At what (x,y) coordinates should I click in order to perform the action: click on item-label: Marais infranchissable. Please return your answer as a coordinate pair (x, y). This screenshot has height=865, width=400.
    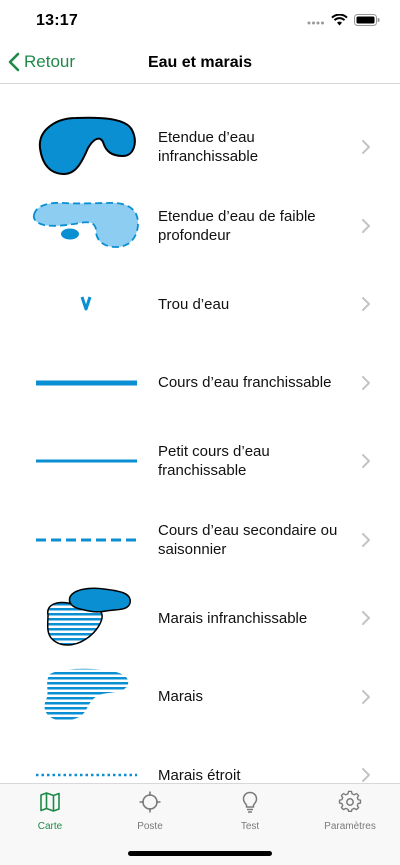
    Looking at the image, I should click on (233, 618).